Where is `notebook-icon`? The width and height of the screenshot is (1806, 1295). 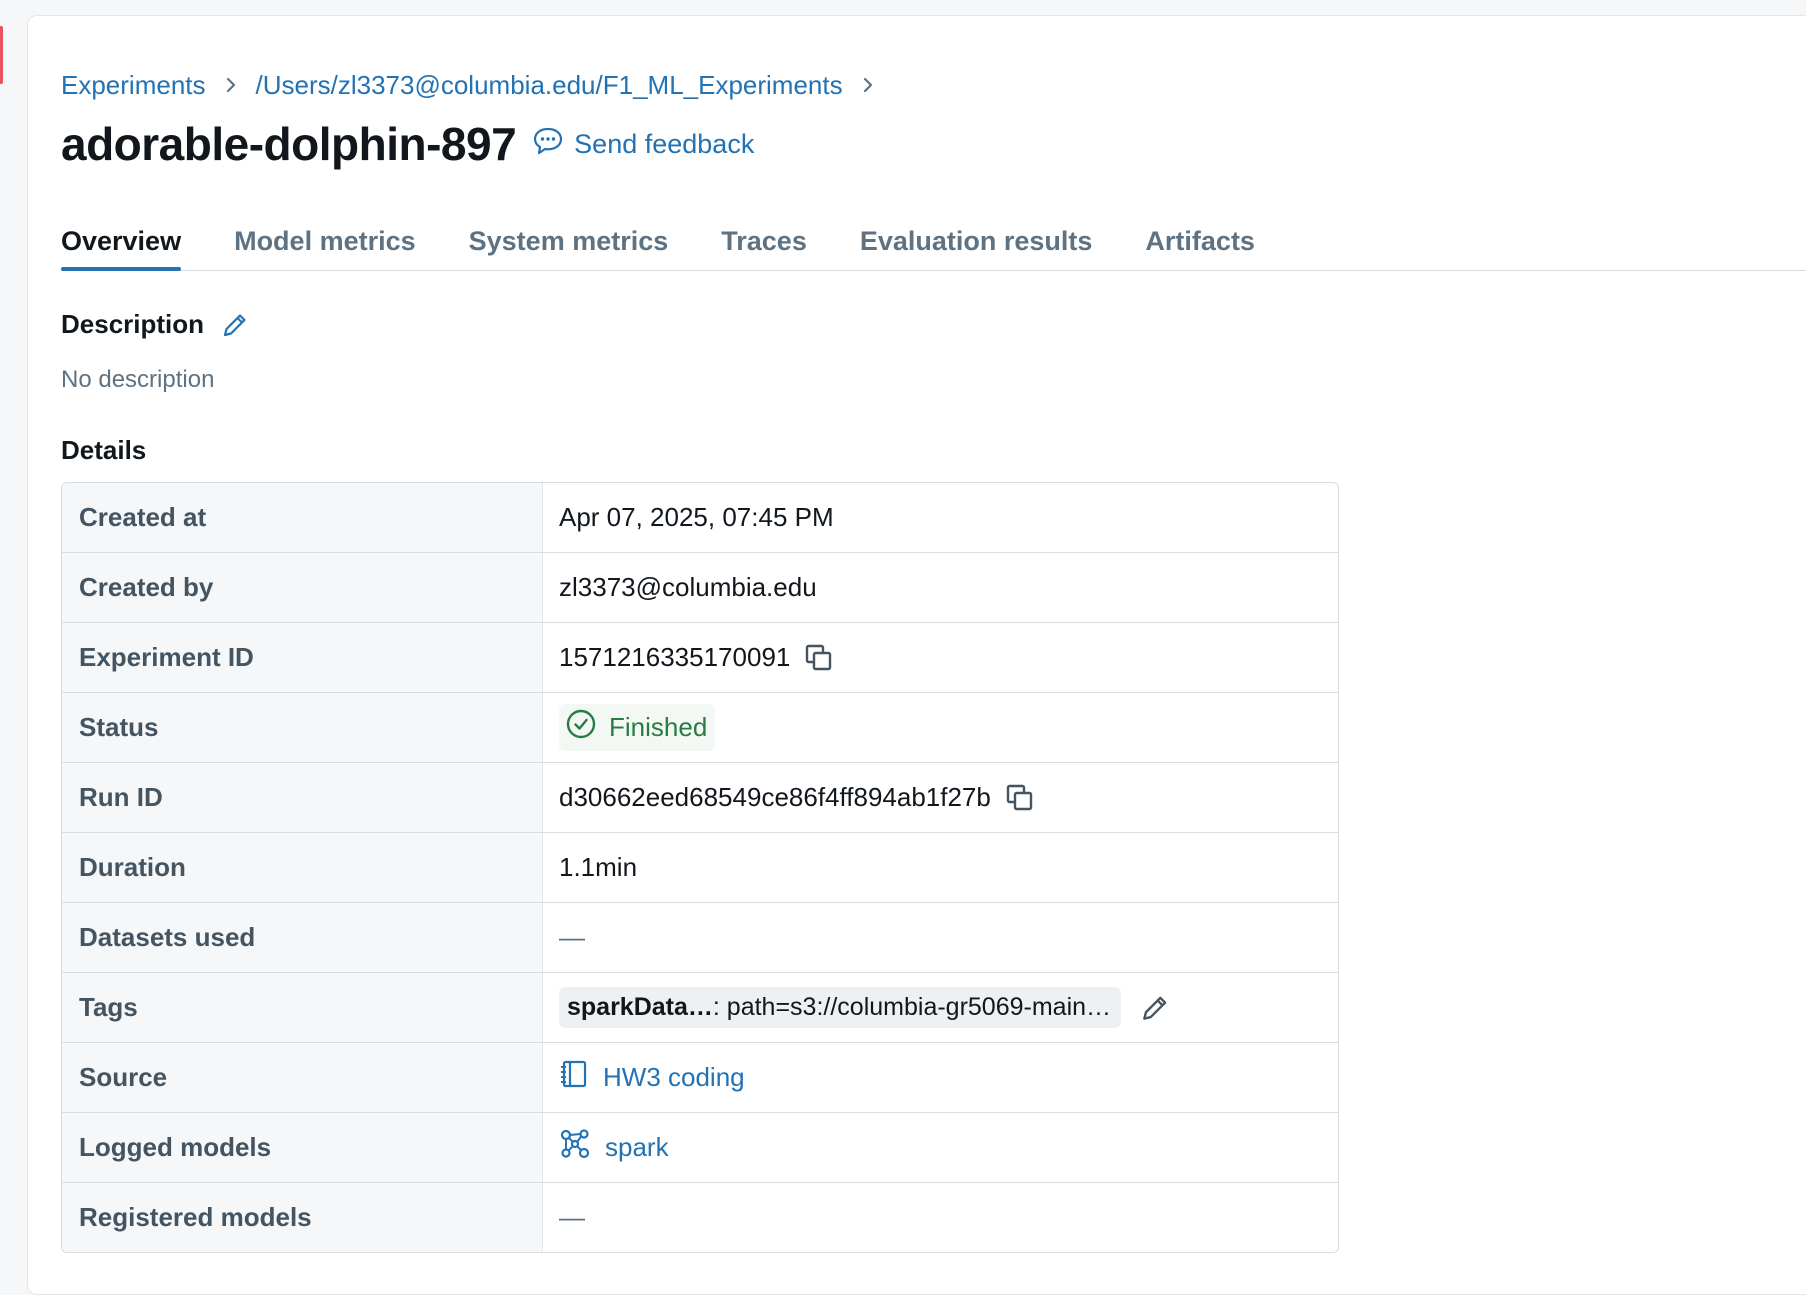
notebook-icon is located at coordinates (574, 1077).